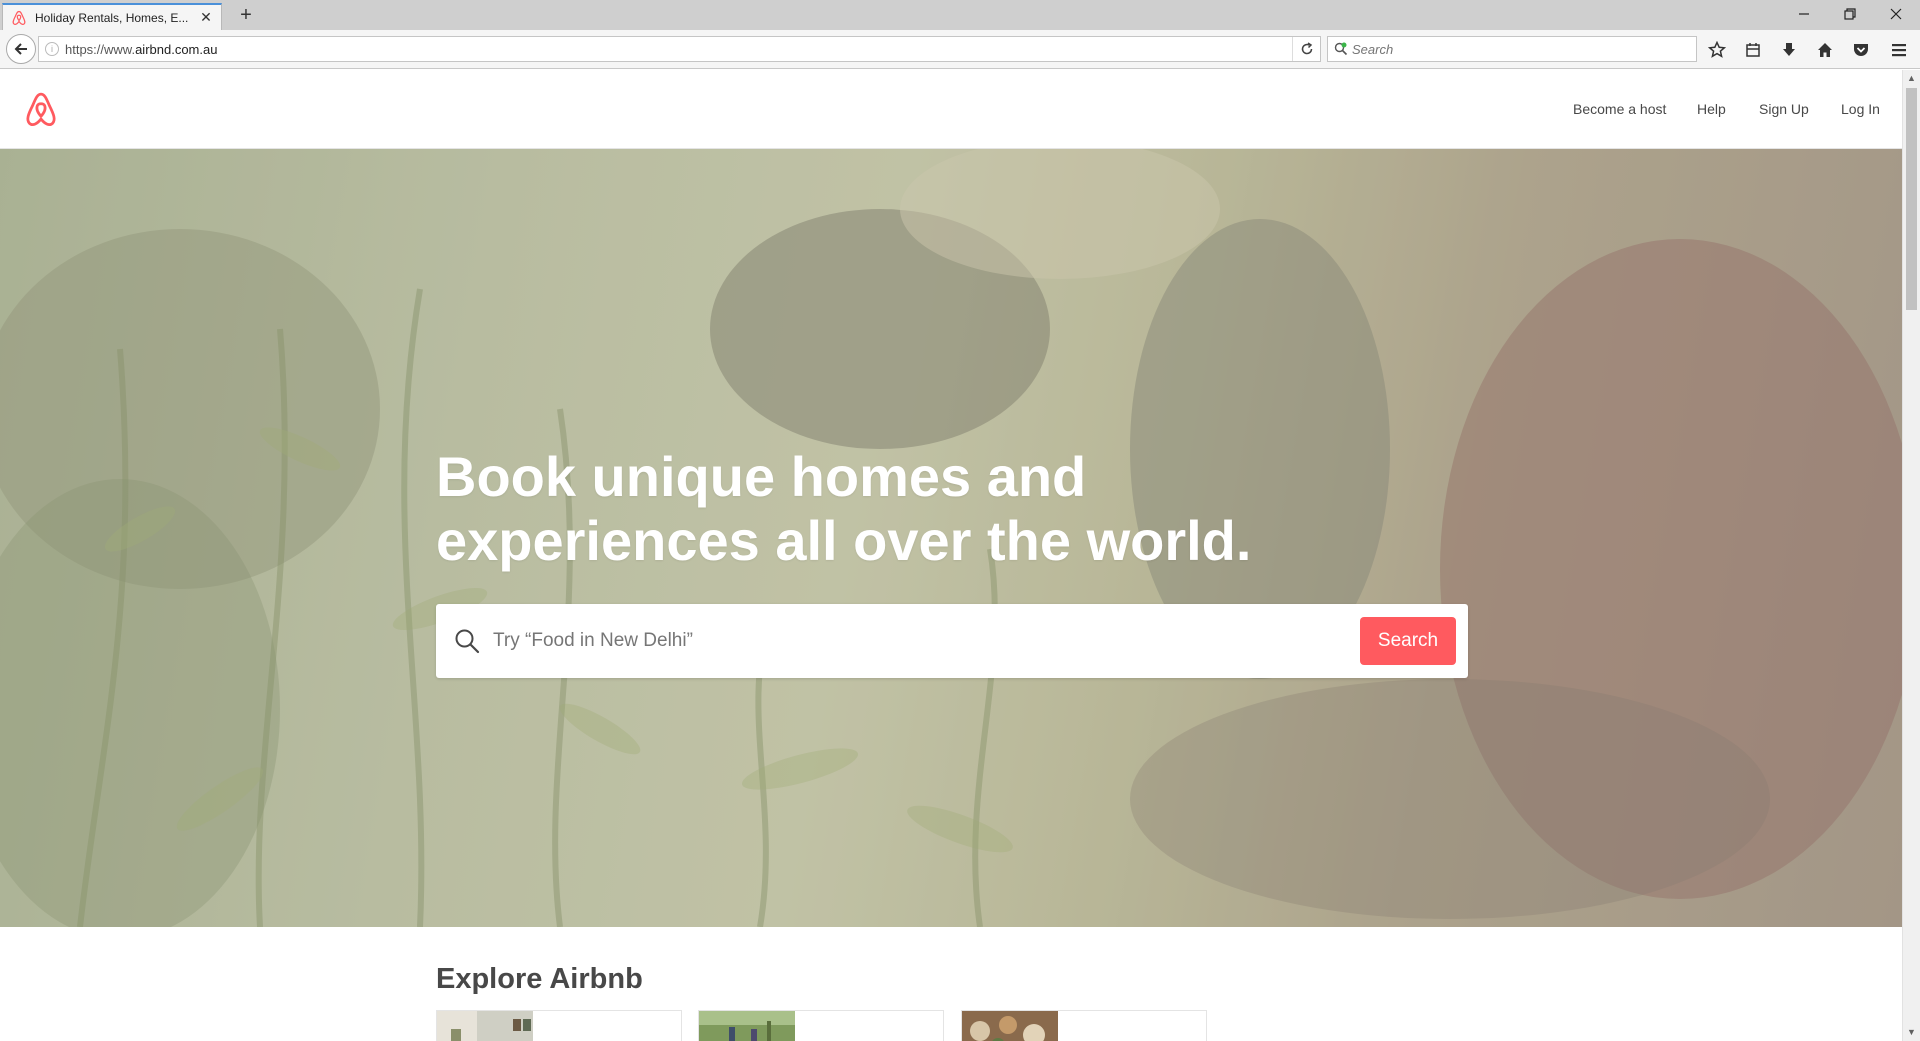  I want to click on sign-up-link: Sign Up, so click(1784, 109).